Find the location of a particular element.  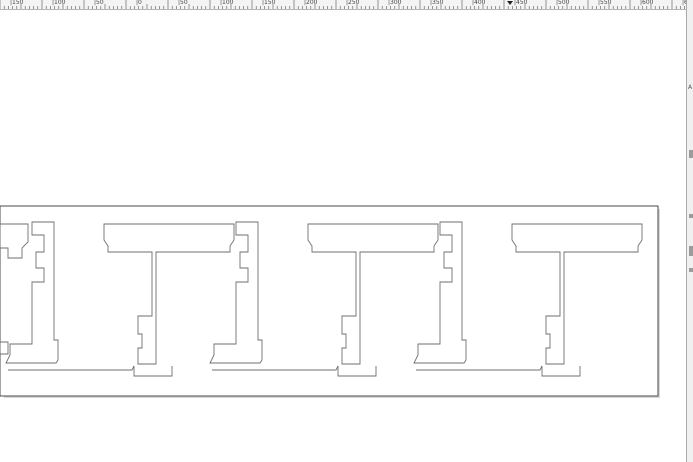

ruler-label: |550 is located at coordinates (605, 3).